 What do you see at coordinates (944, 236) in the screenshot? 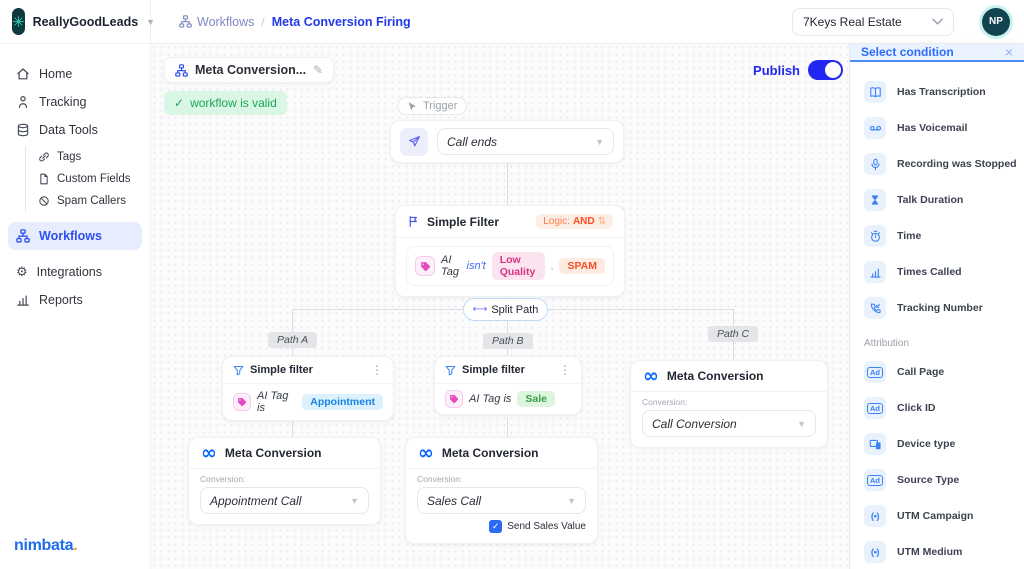
I see `condition-item-time: Time` at bounding box center [944, 236].